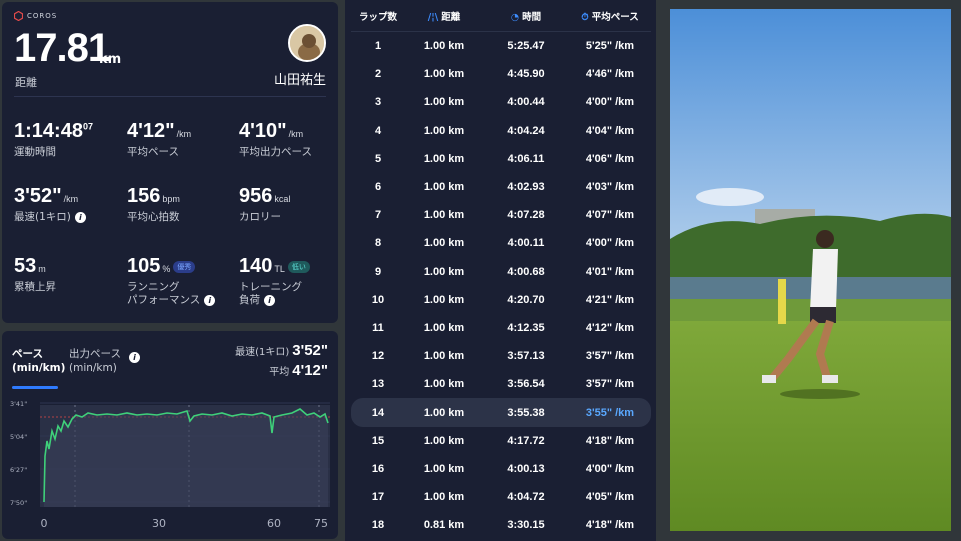 The image size is (961, 541). I want to click on stat-value-text: 4'10", so click(263, 131).